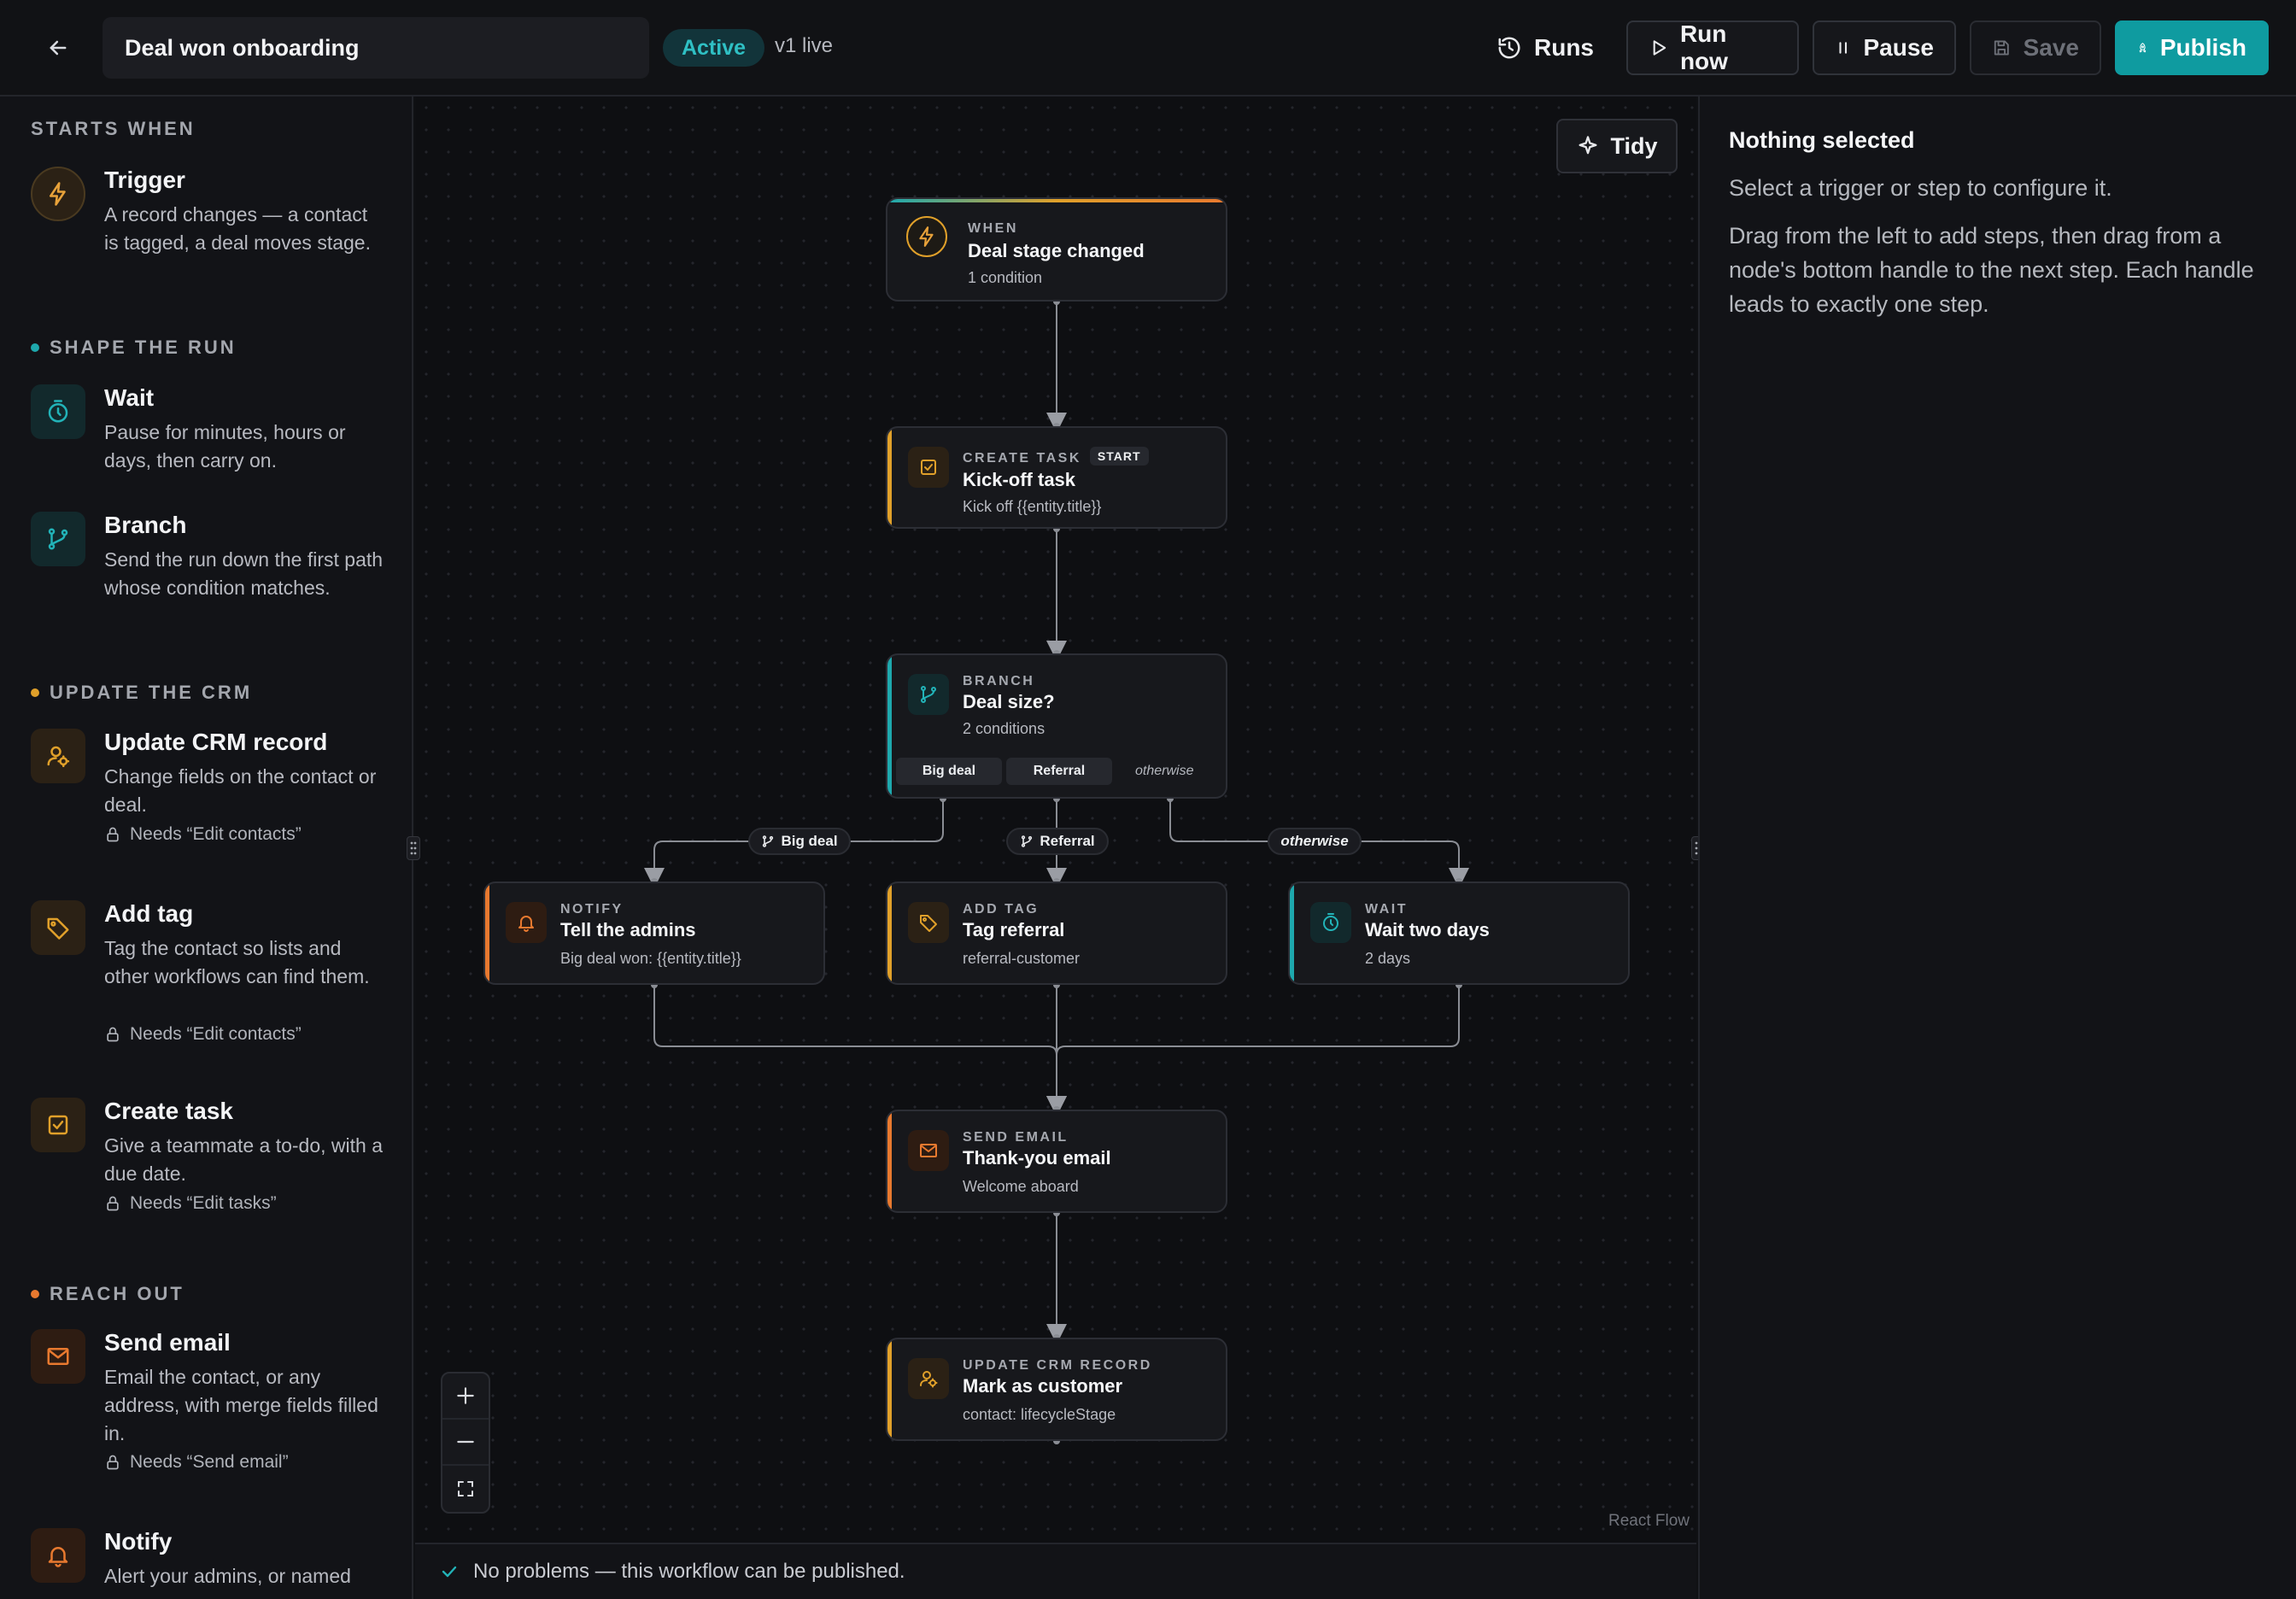  Describe the element at coordinates (1545, 47) in the screenshot. I see `runs-button: Runs` at that location.